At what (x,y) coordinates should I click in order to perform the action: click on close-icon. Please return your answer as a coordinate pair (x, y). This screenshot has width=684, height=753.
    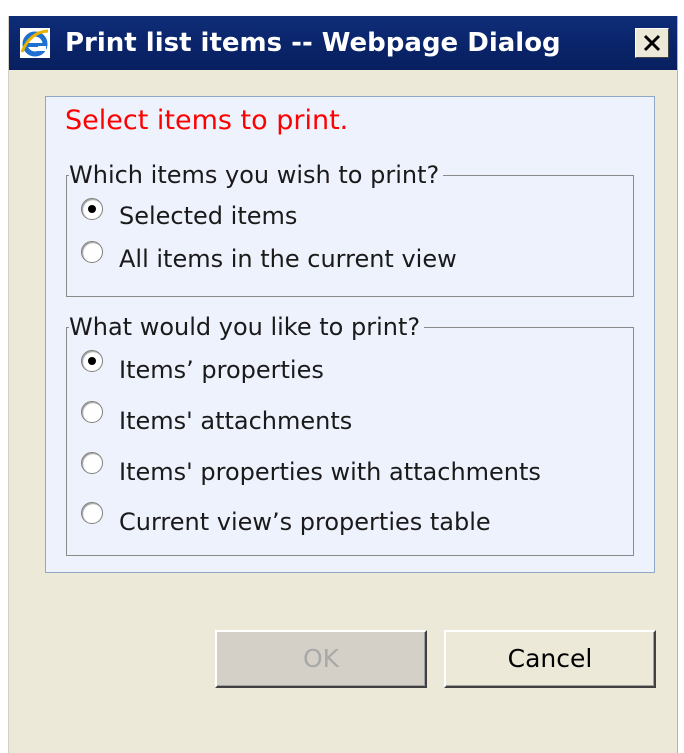
    Looking at the image, I should click on (652, 43).